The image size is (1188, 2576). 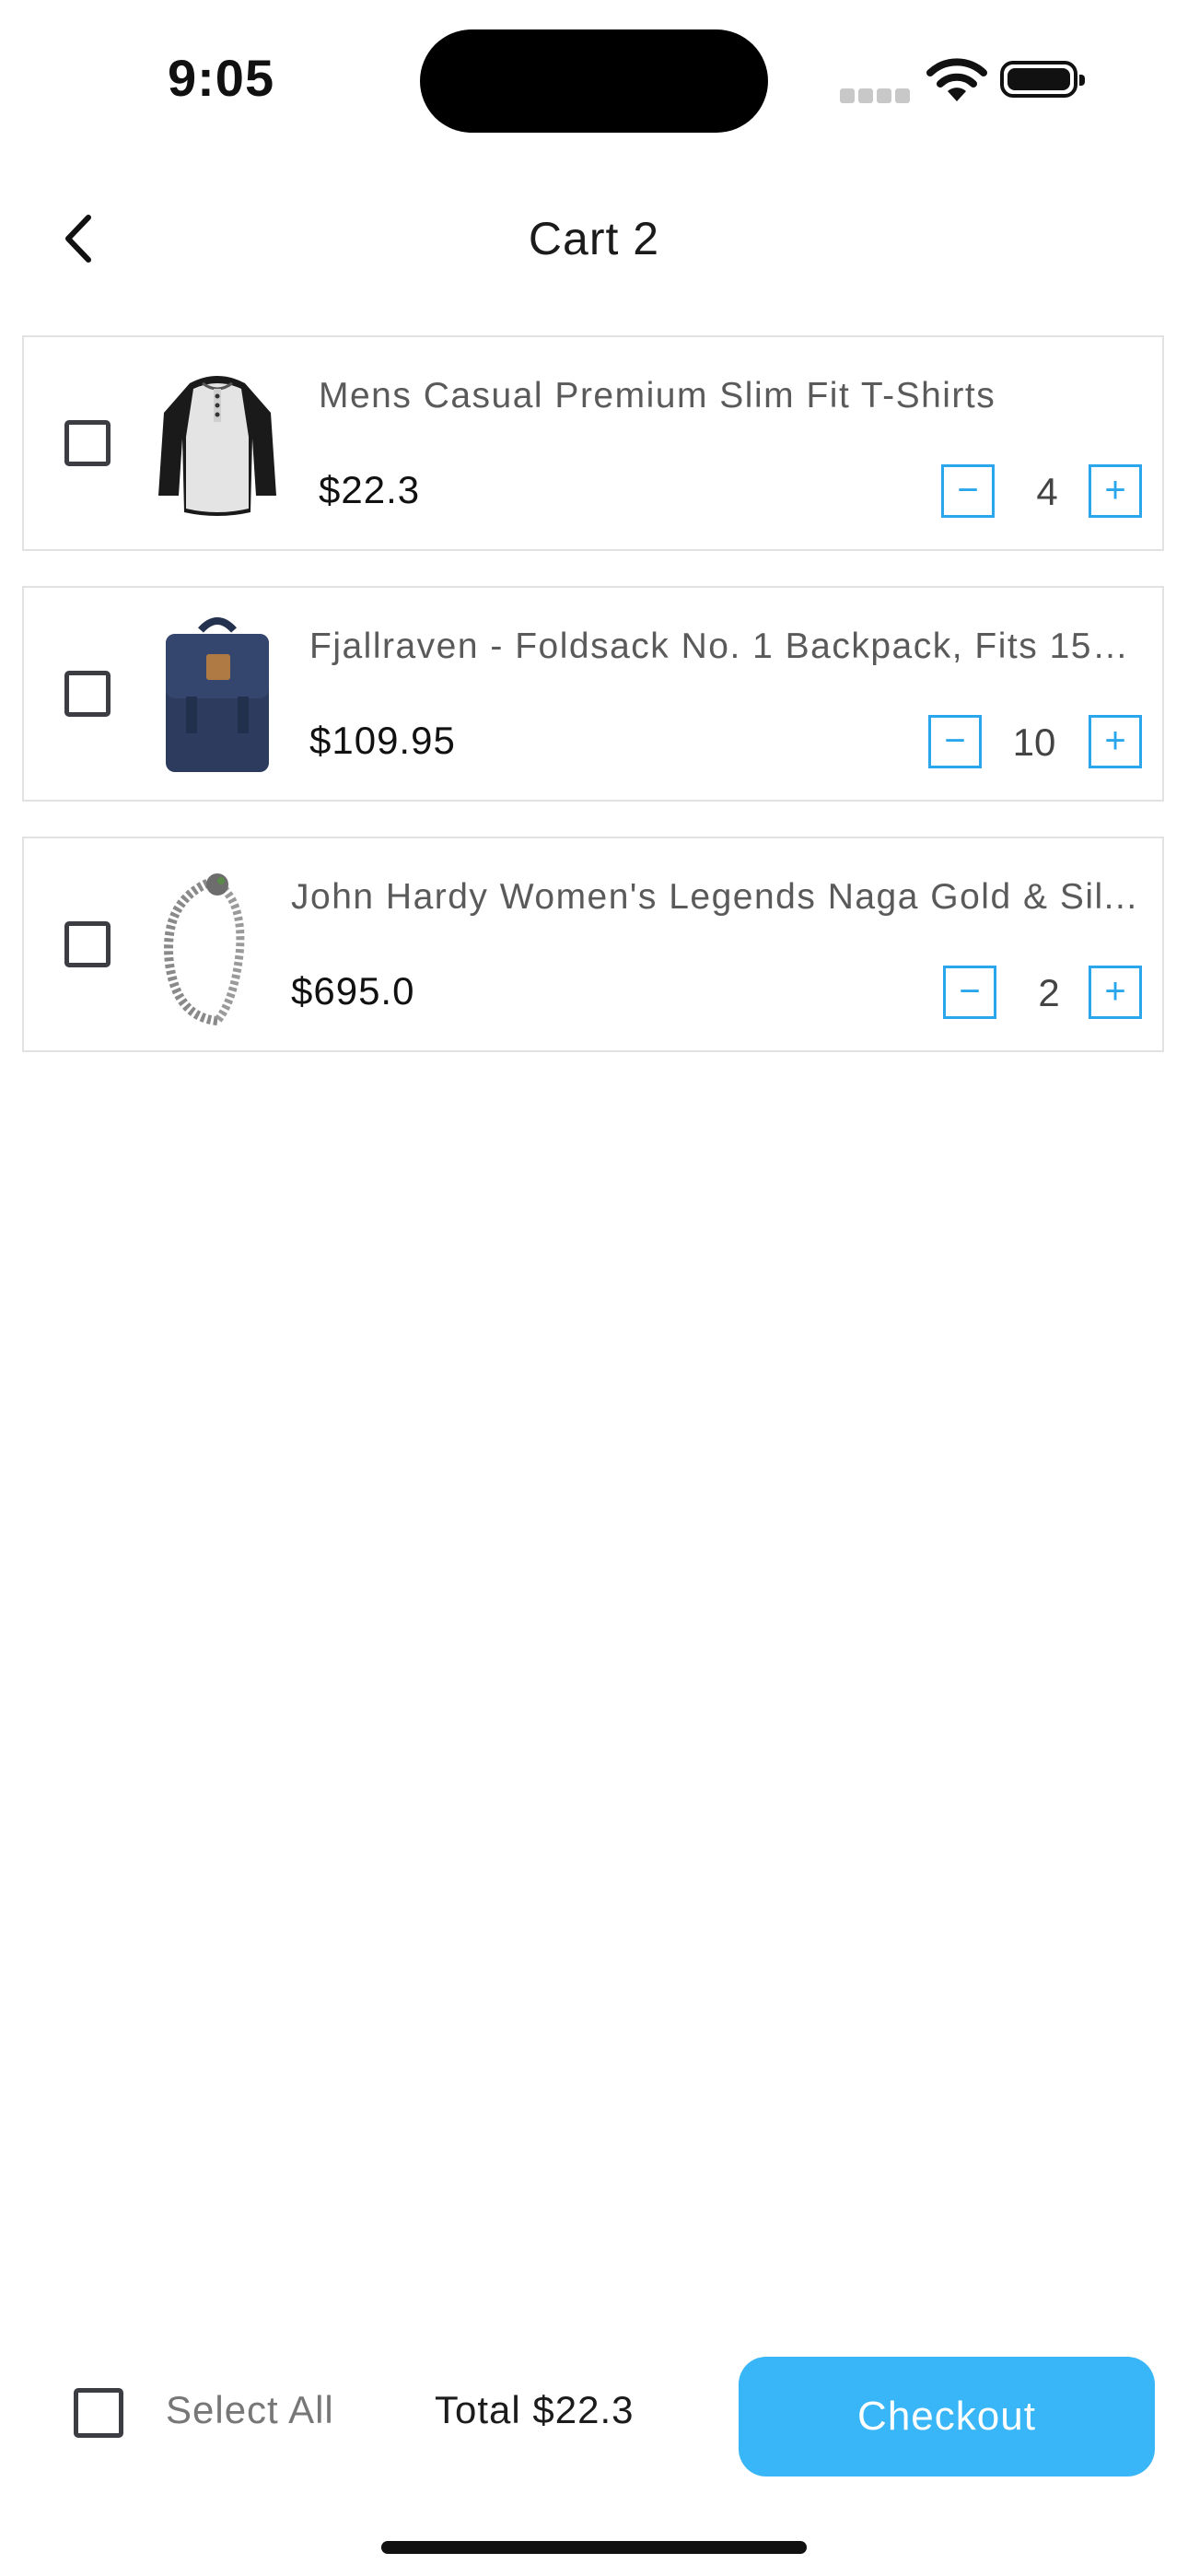 What do you see at coordinates (221, 78) in the screenshot?
I see `status-time: 9:05` at bounding box center [221, 78].